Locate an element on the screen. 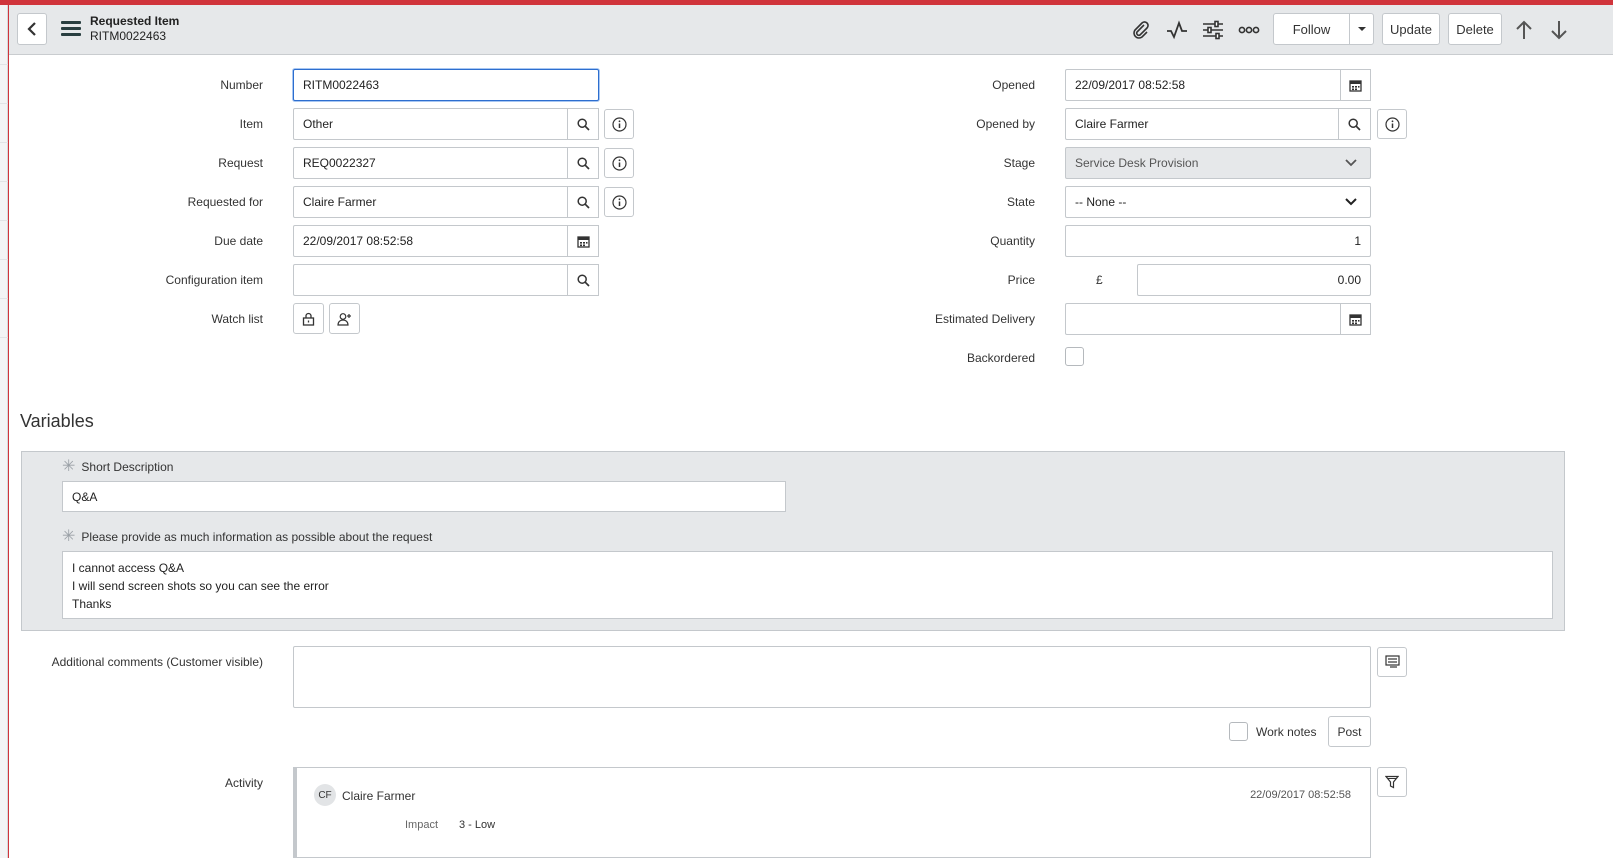 The height and width of the screenshot is (858, 1613). delete-button: Delete is located at coordinates (1475, 29).